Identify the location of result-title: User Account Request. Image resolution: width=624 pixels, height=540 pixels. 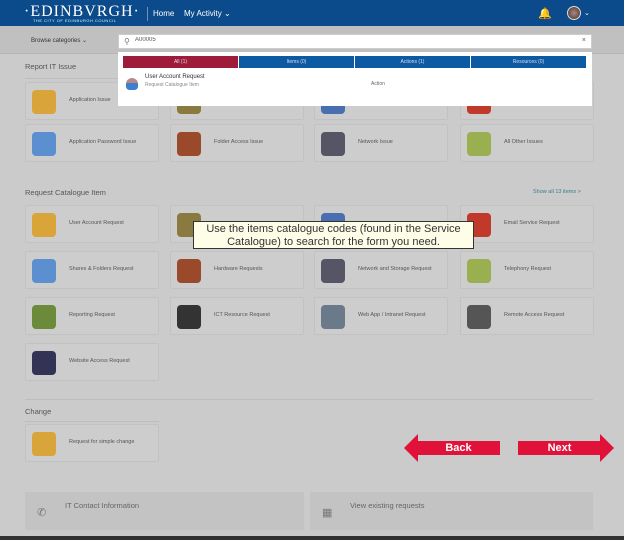
(175, 77).